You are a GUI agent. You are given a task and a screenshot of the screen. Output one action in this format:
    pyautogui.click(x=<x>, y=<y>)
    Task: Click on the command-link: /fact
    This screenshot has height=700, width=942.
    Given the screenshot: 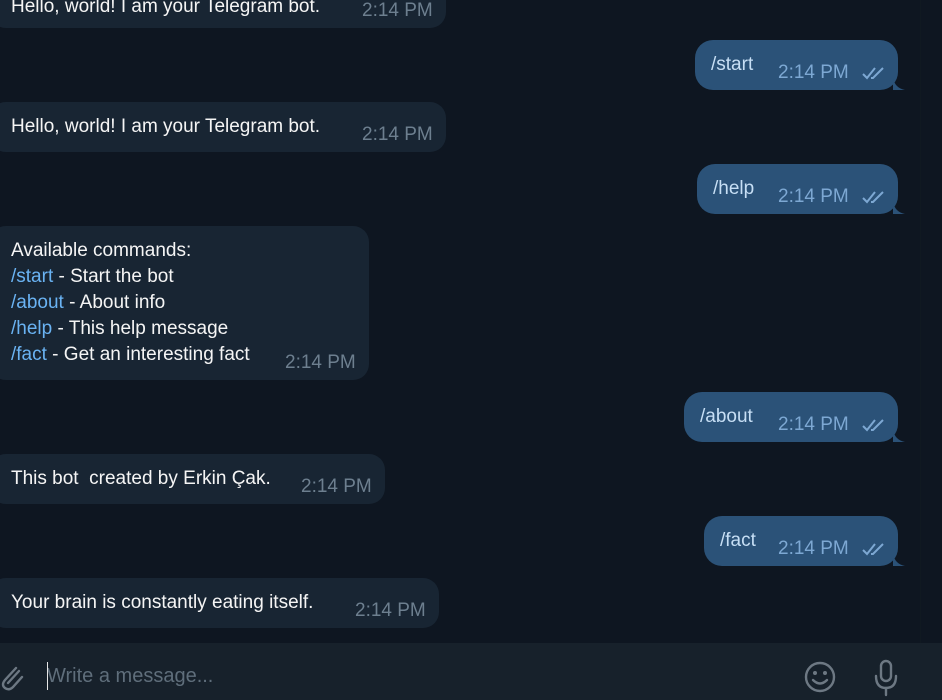 What is the action you would take?
    pyautogui.click(x=29, y=354)
    